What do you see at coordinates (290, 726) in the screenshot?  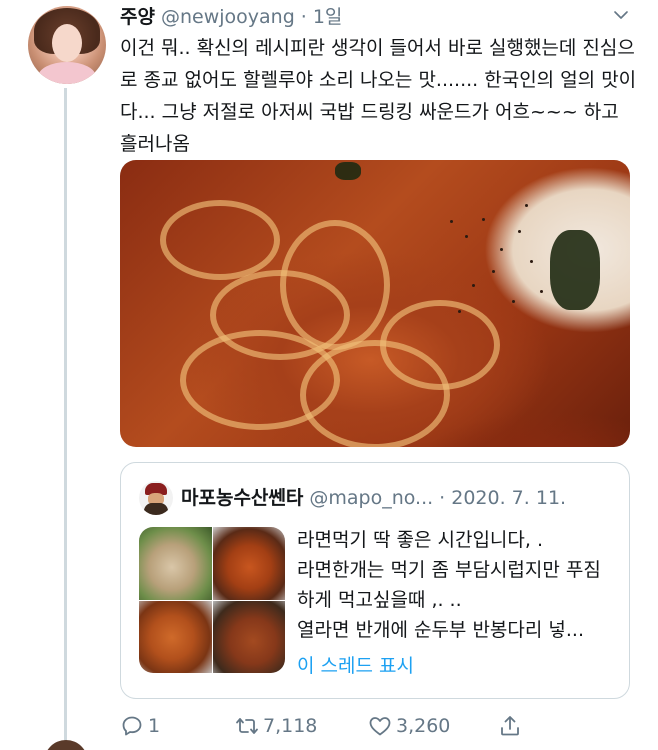 I see `retweet-count: 7,118` at bounding box center [290, 726].